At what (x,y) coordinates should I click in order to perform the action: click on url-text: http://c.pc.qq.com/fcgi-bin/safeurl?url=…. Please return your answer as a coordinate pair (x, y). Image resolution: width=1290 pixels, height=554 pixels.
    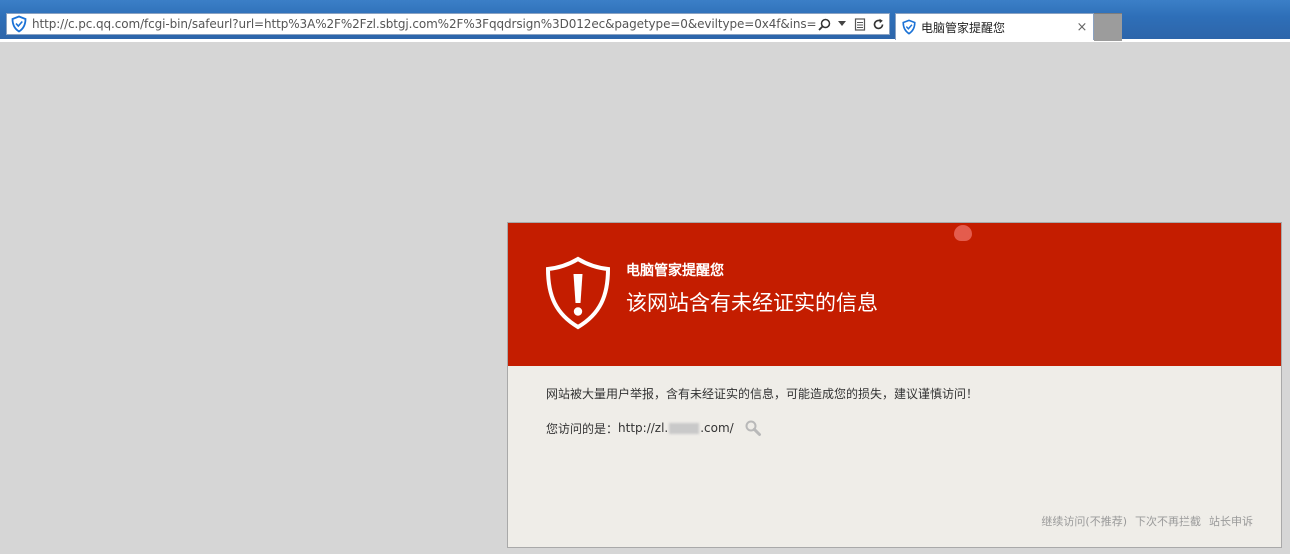
    Looking at the image, I should click on (424, 24).